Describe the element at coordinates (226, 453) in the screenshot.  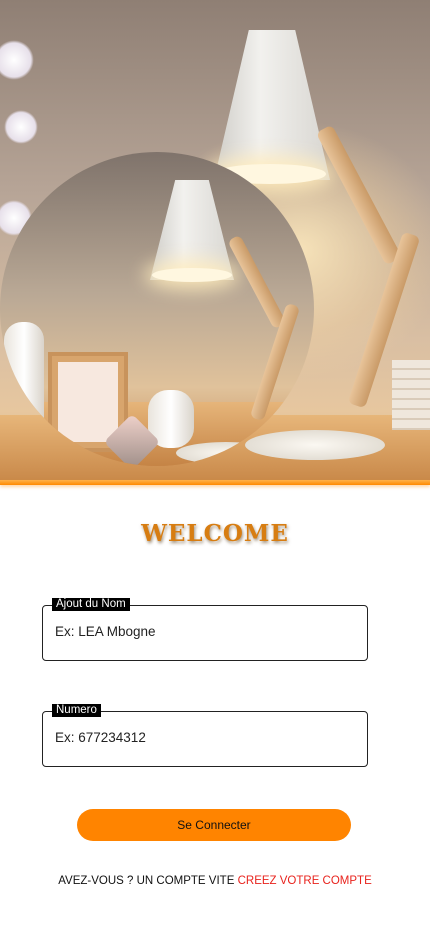
I see `lamp-base` at that location.